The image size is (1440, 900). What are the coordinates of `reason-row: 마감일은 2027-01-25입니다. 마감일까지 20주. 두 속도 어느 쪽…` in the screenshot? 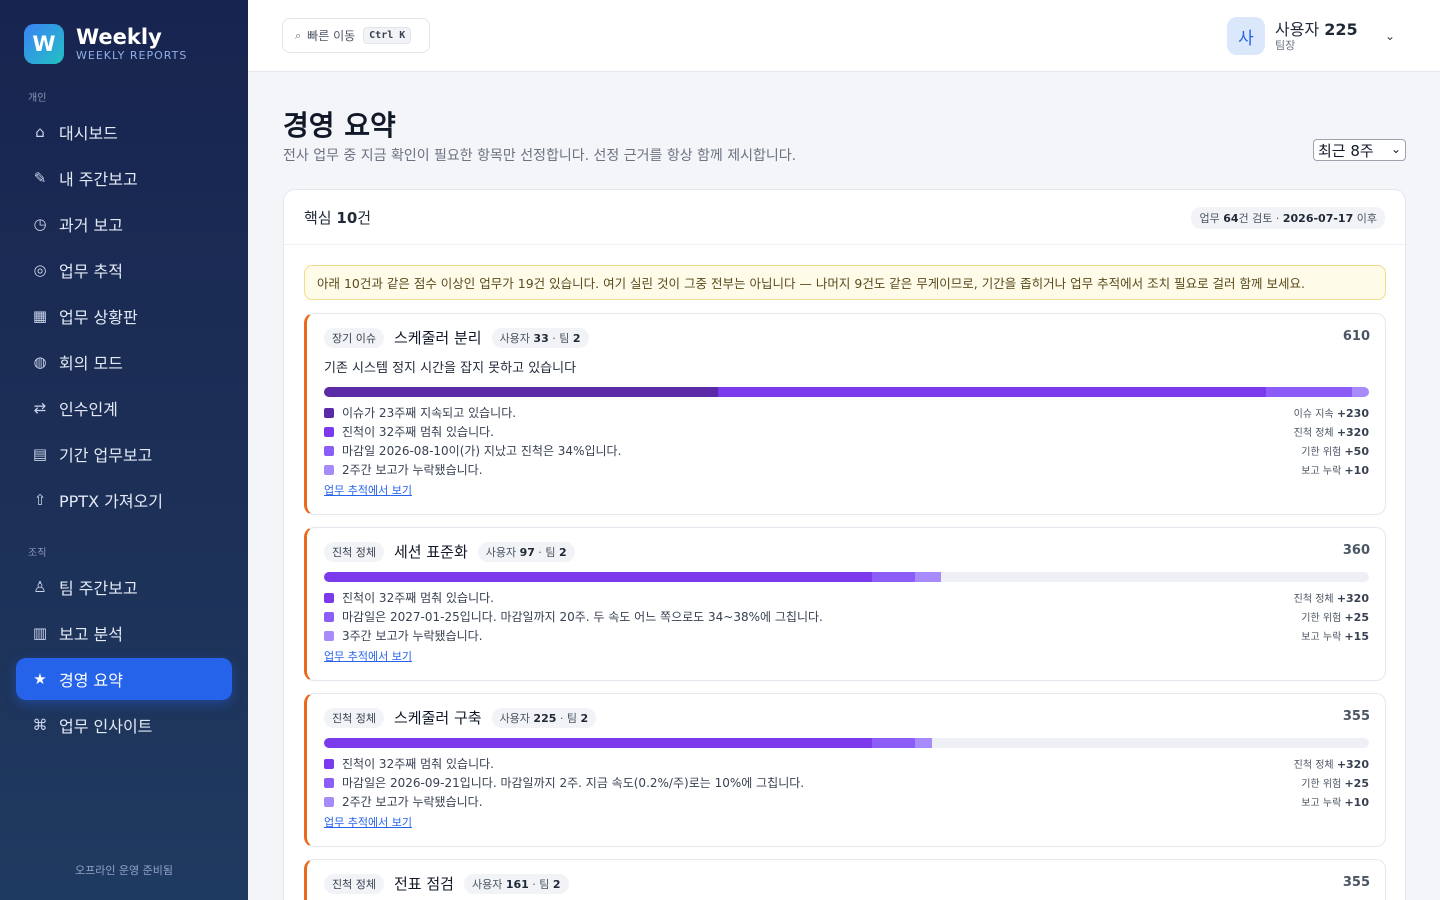 It's located at (846, 616).